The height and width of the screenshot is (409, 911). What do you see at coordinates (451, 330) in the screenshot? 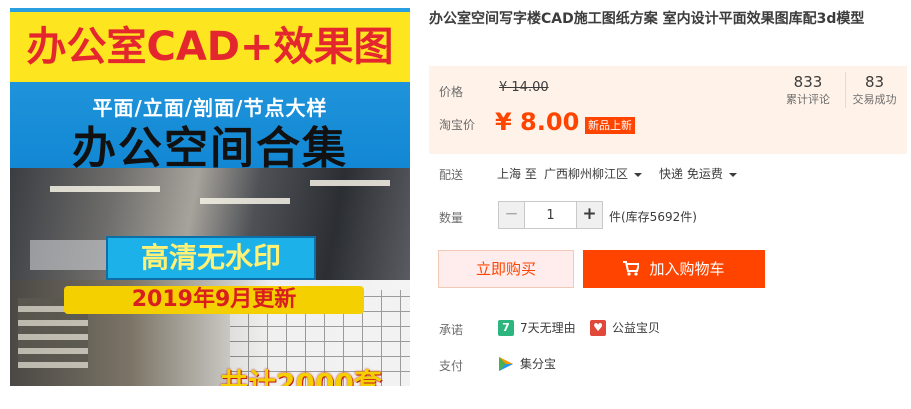
I see `promise-label: 承诺` at bounding box center [451, 330].